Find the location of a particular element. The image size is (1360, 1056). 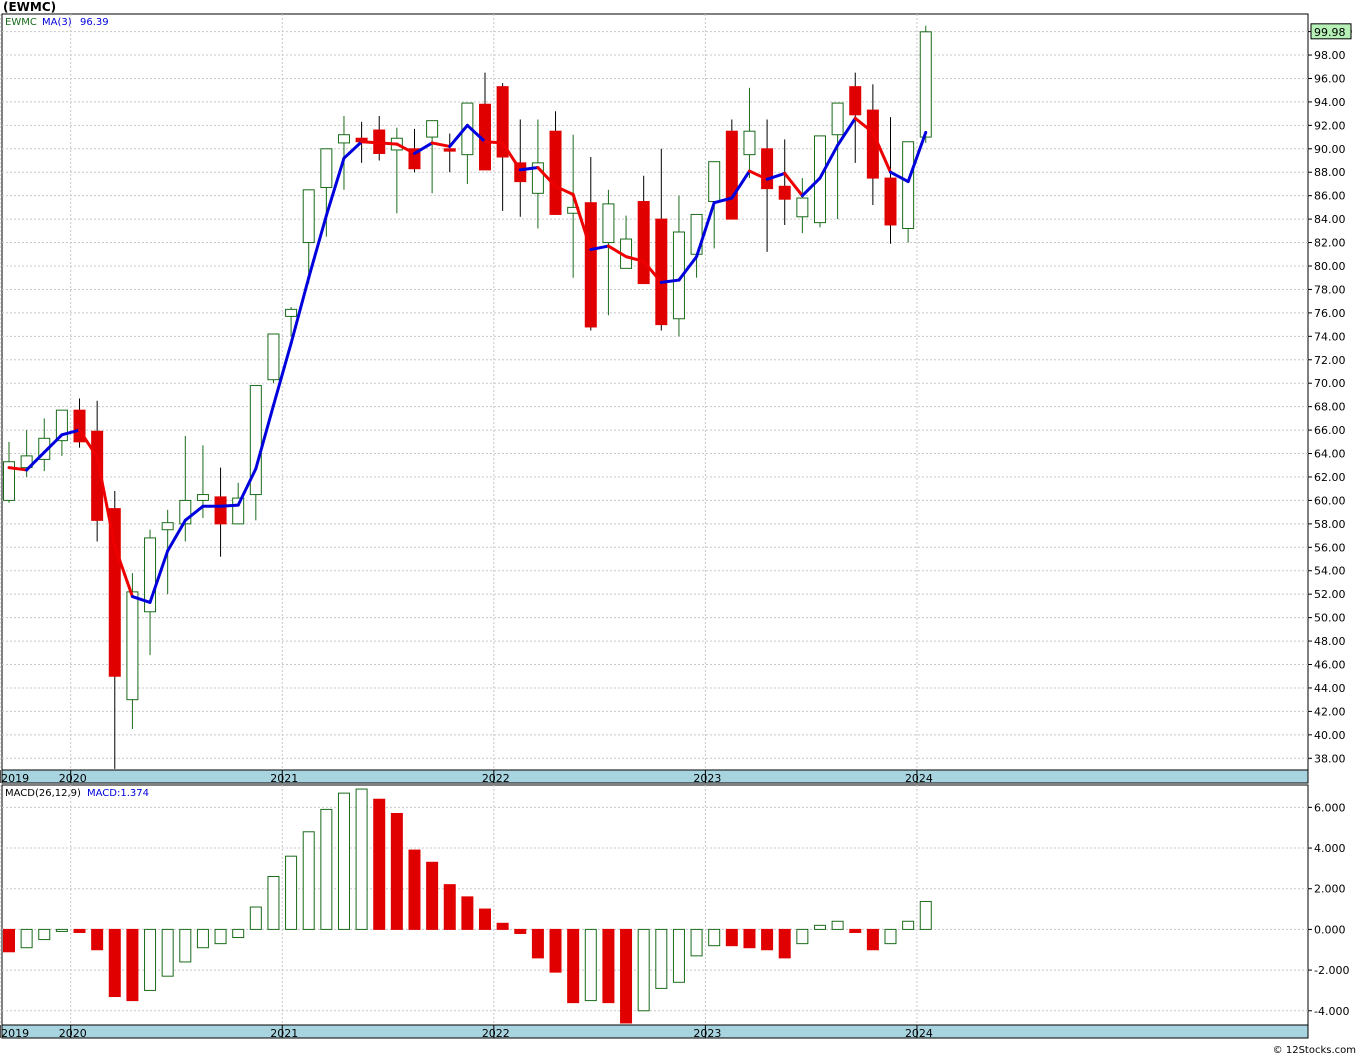

macd-y-tick-label: 6.000 is located at coordinates (1330, 807).